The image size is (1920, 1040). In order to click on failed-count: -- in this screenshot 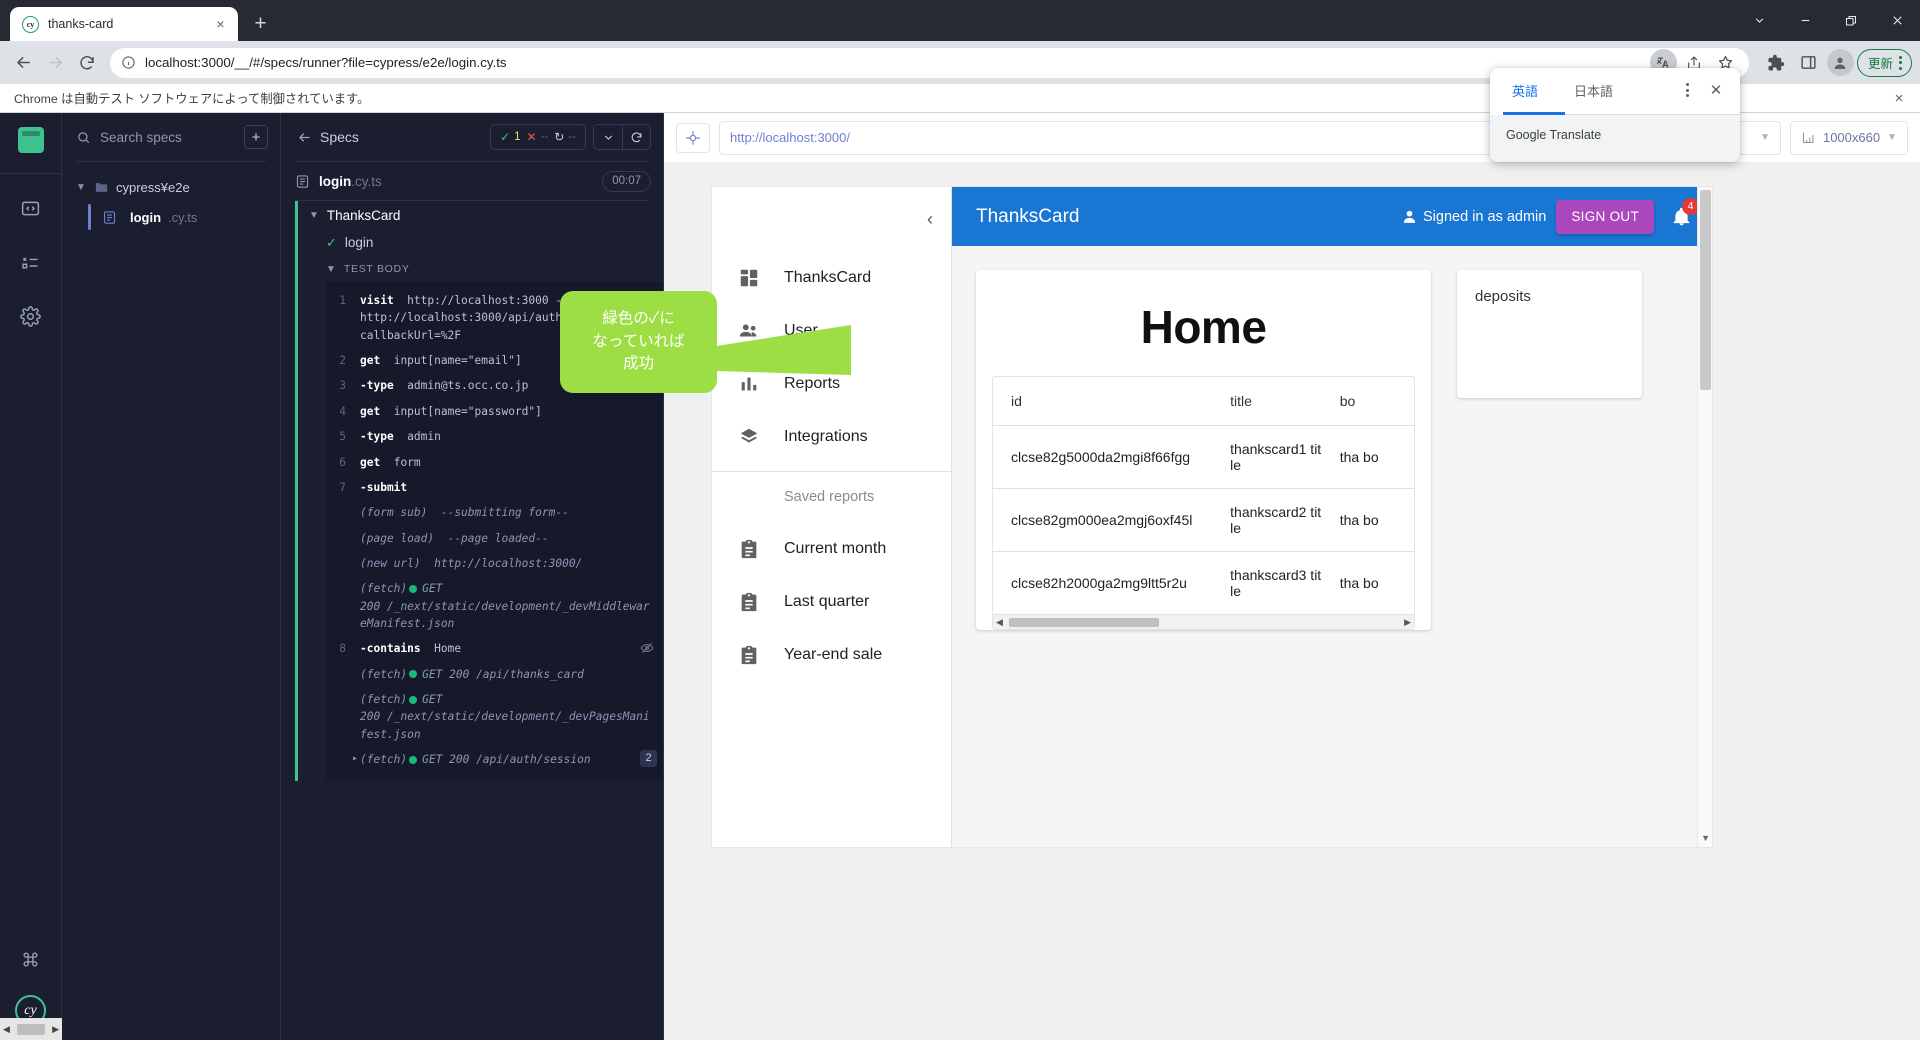, I will do `click(544, 137)`.